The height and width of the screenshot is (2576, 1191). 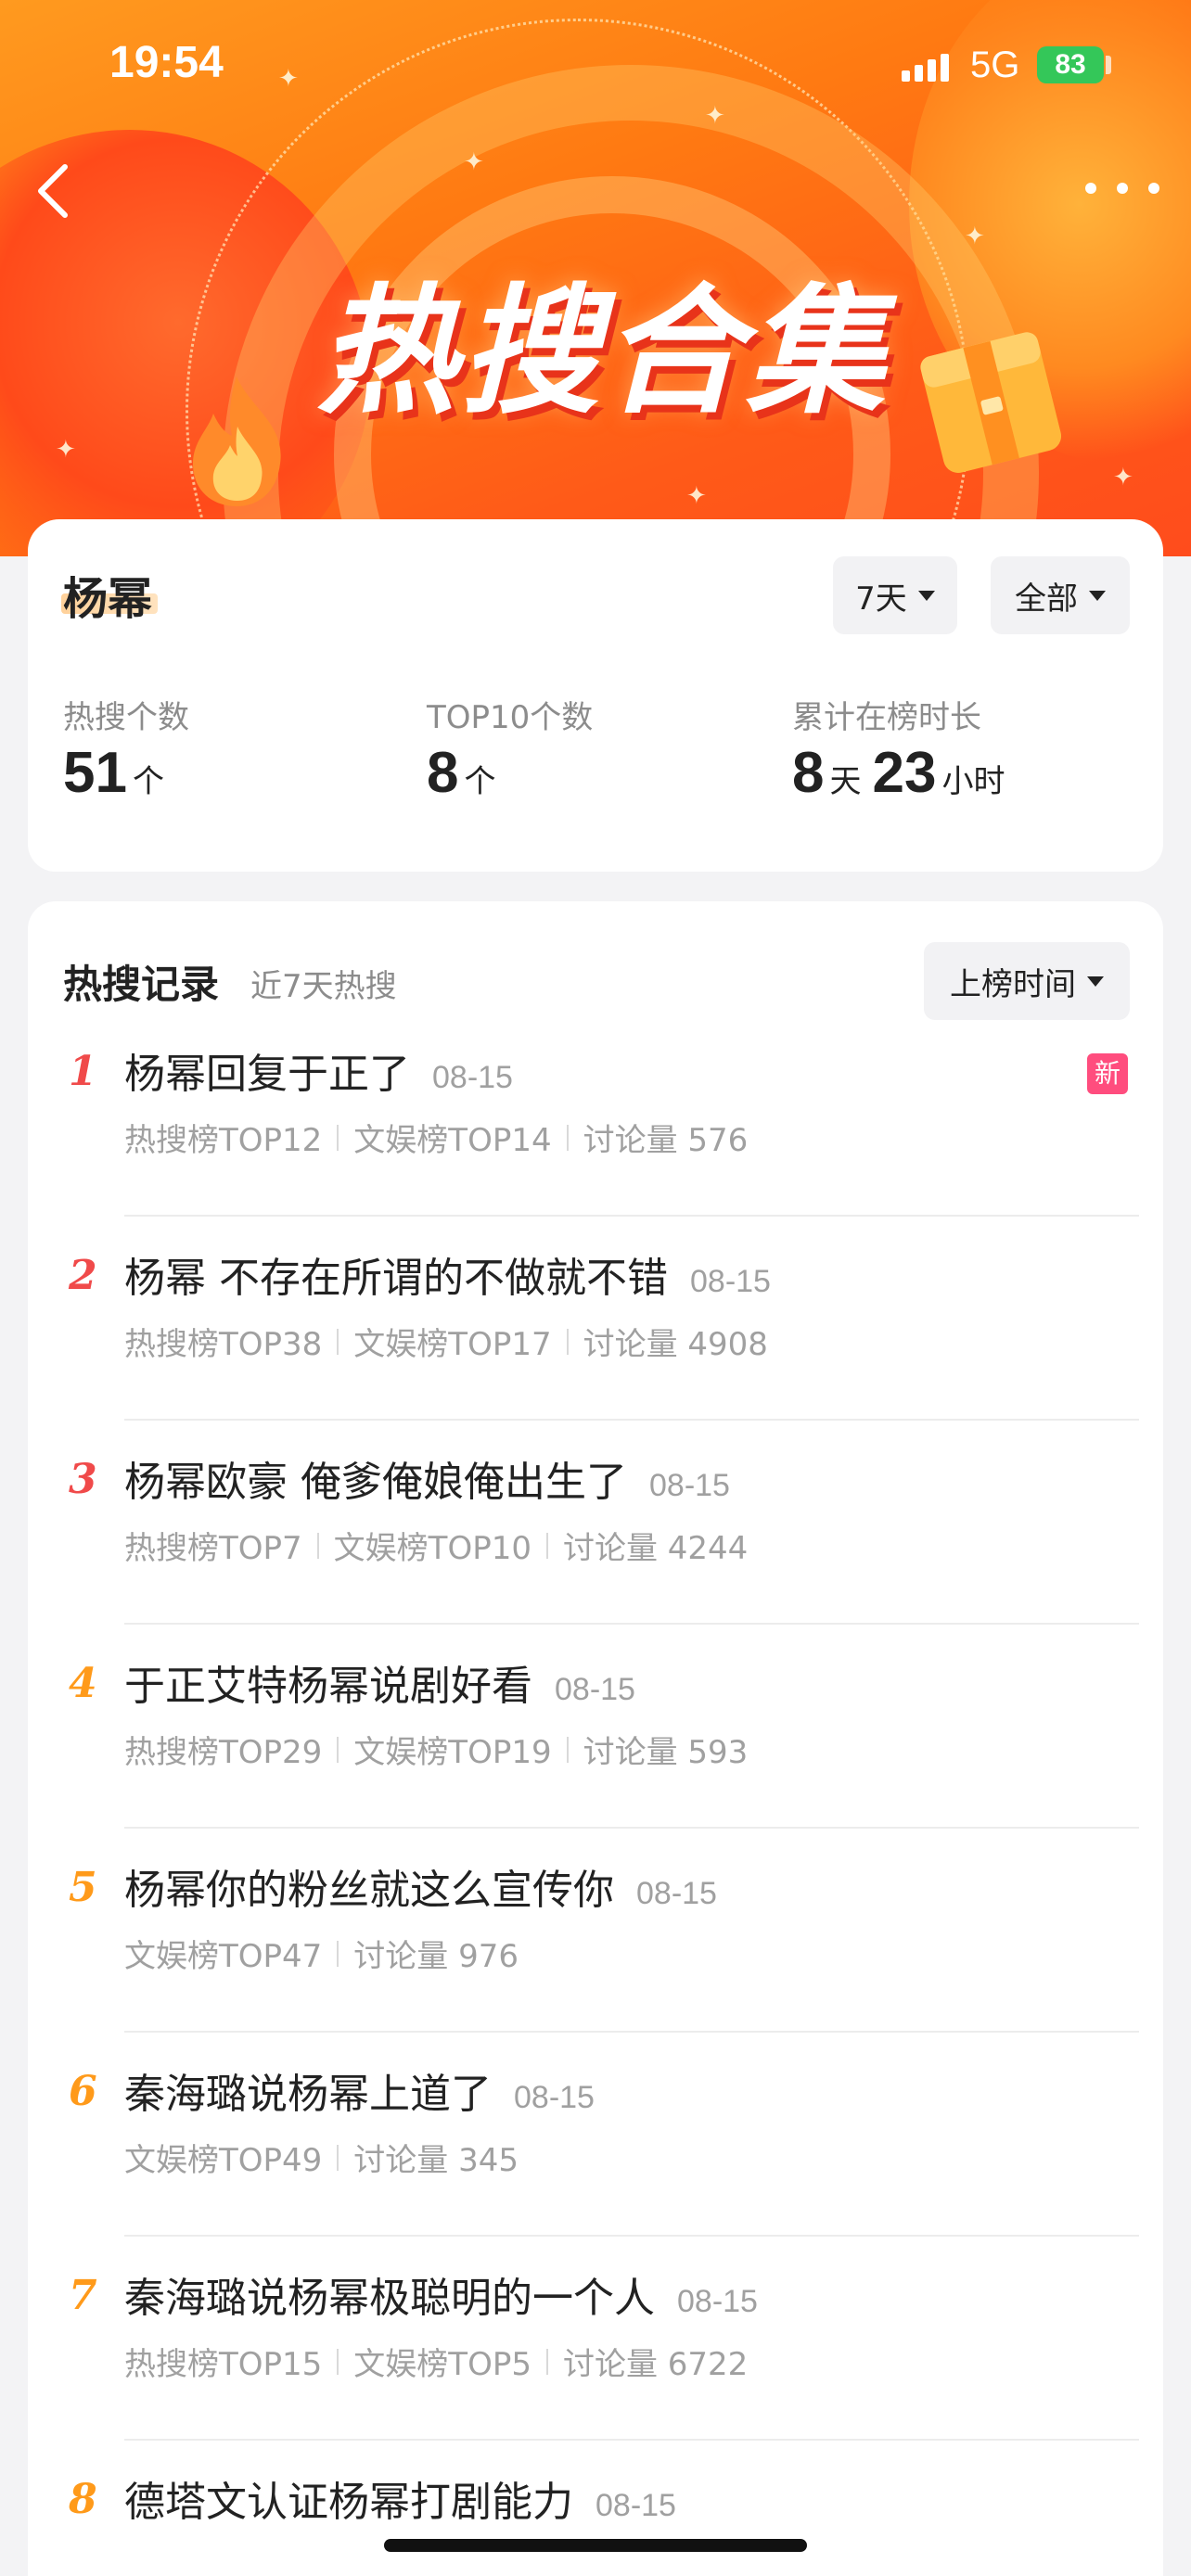 What do you see at coordinates (655, 1548) in the screenshot?
I see `record-meta-item: 讨论量 4244` at bounding box center [655, 1548].